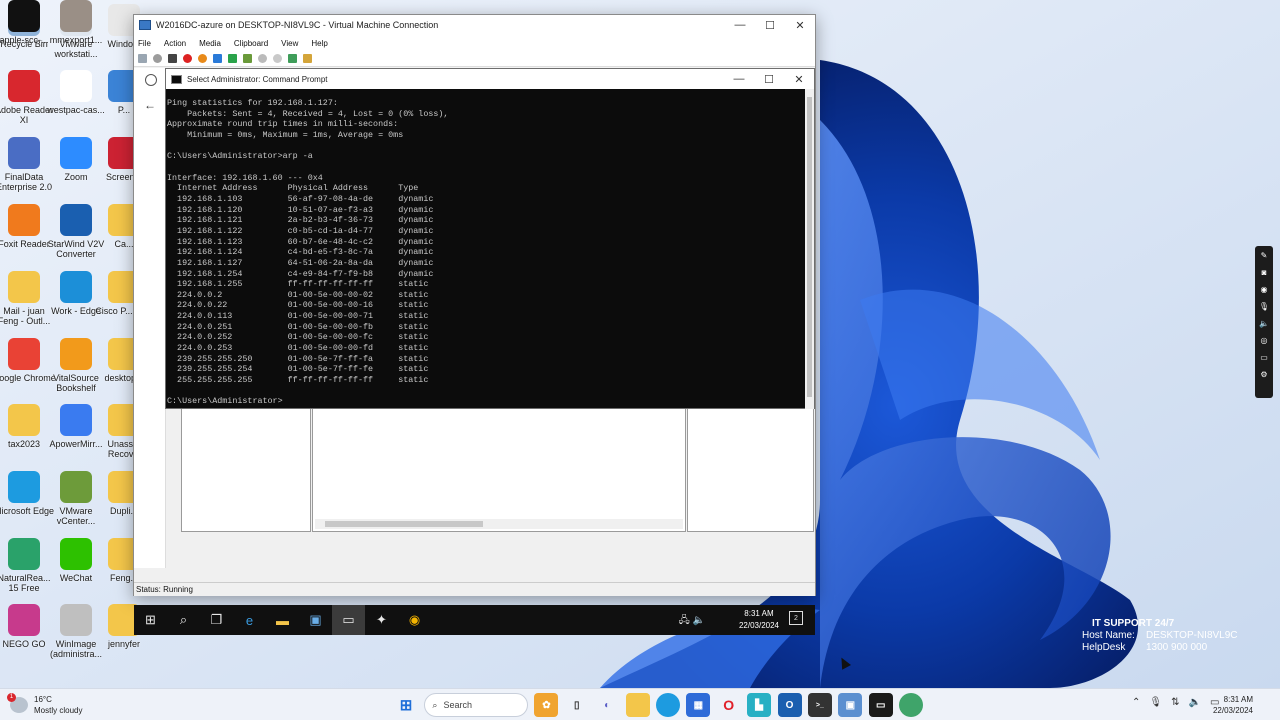  What do you see at coordinates (1175, 702) in the screenshot?
I see `network-icon: ⇅` at bounding box center [1175, 702].